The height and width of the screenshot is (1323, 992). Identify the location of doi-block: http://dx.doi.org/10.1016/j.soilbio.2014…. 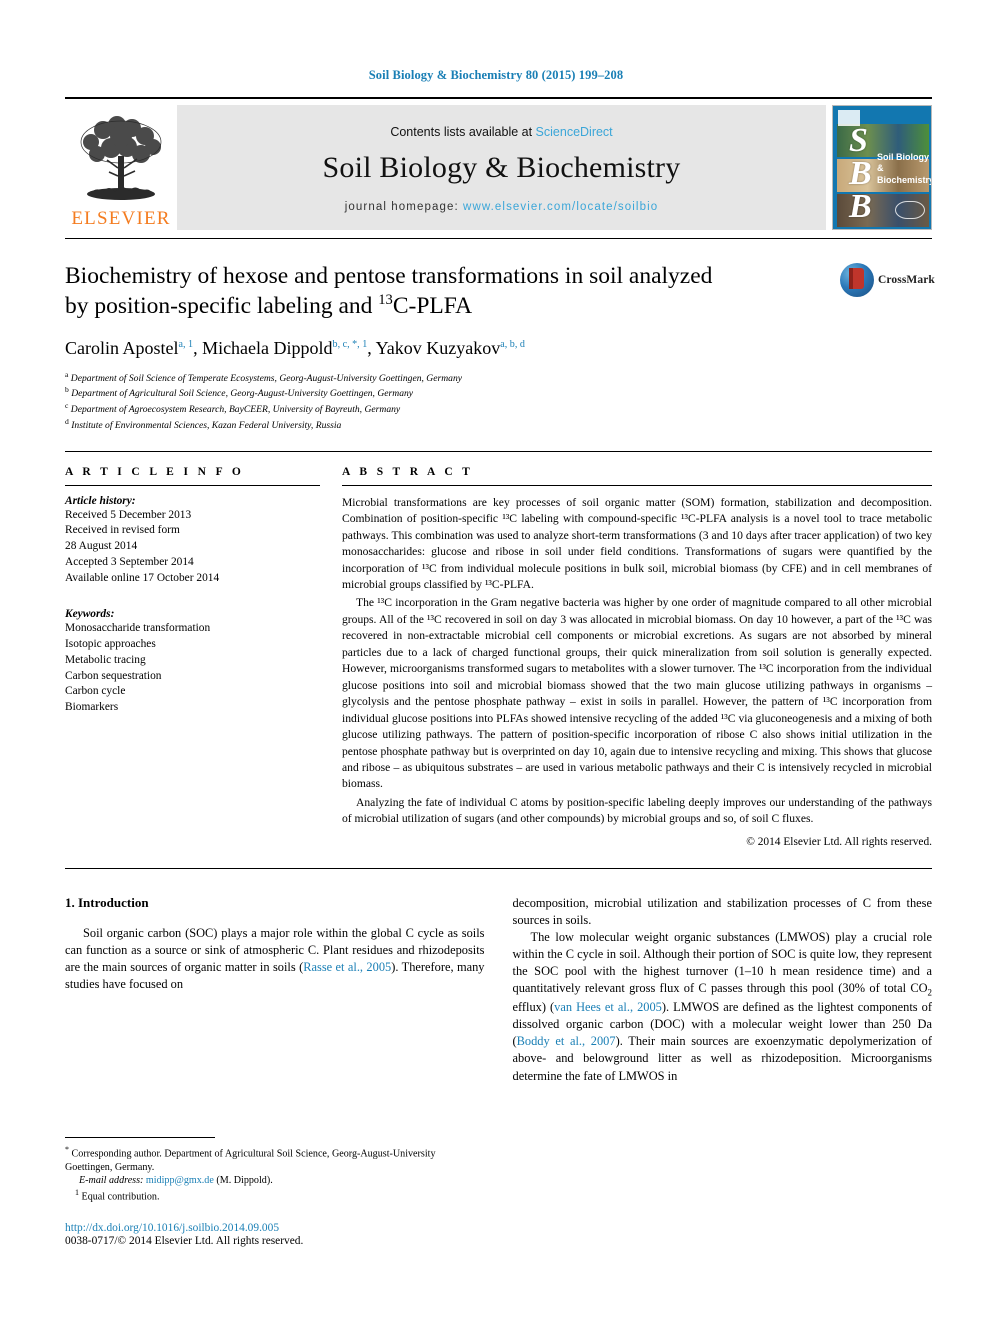
(275, 1234).